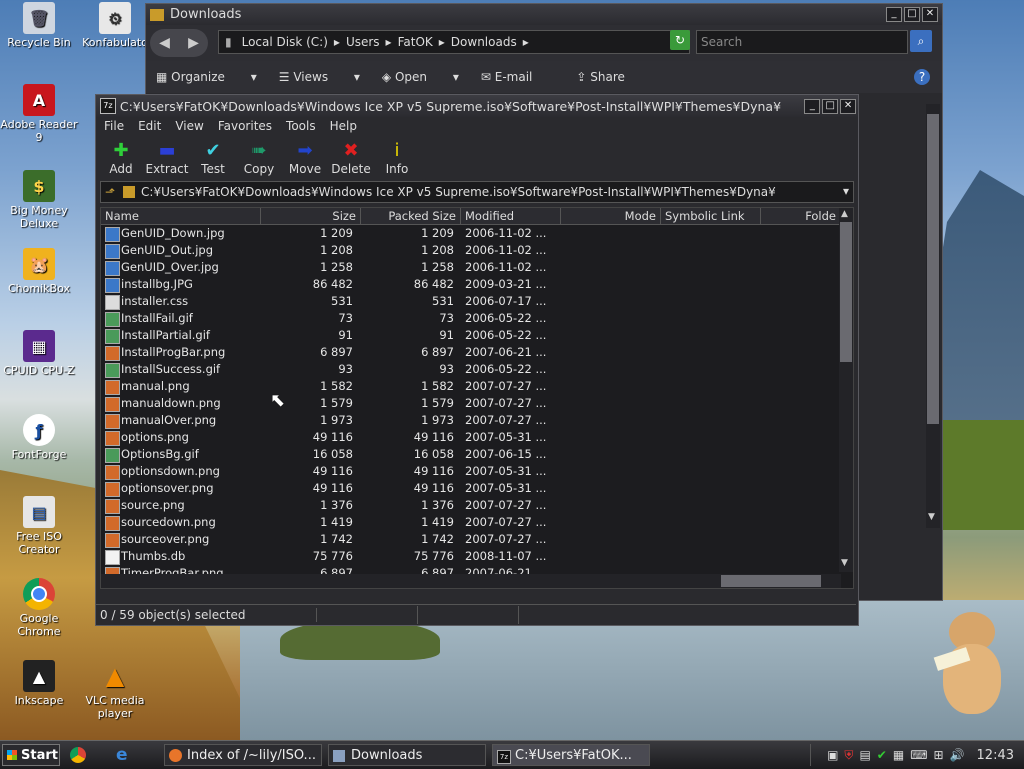  What do you see at coordinates (121, 158) in the screenshot?
I see `toolbar-add-button: ✚ Add` at bounding box center [121, 158].